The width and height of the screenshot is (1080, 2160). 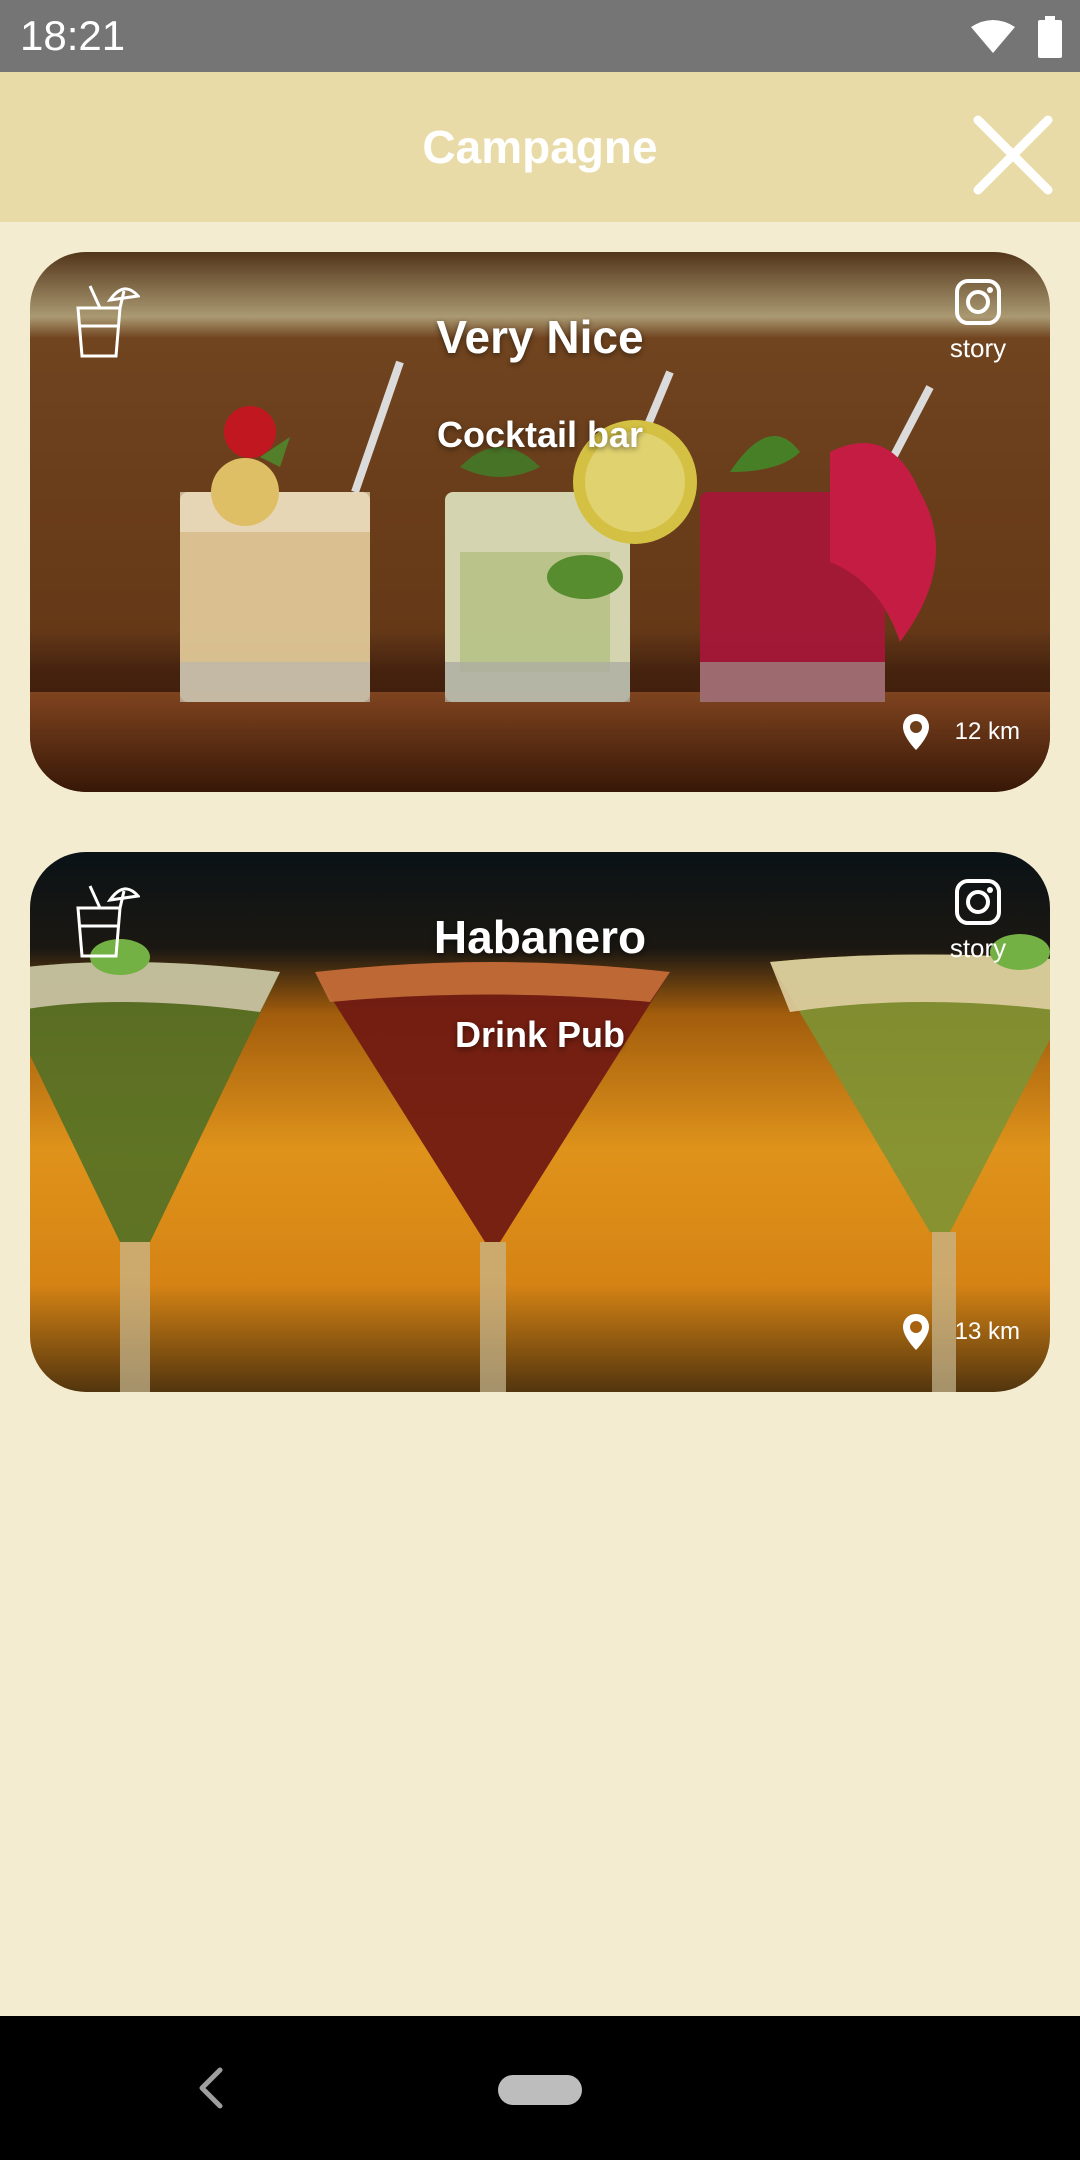 I want to click on close-icon, so click(x=1013, y=155).